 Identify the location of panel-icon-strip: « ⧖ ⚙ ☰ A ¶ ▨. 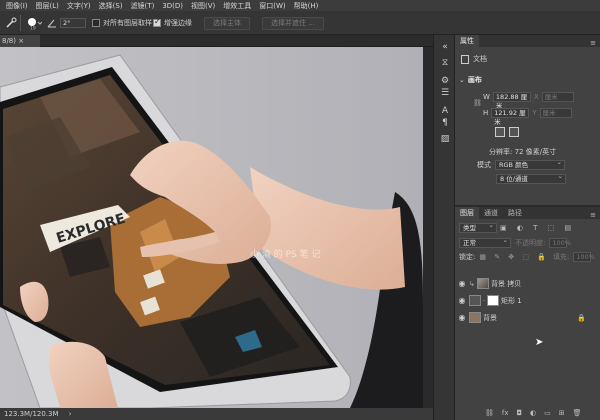
(444, 227).